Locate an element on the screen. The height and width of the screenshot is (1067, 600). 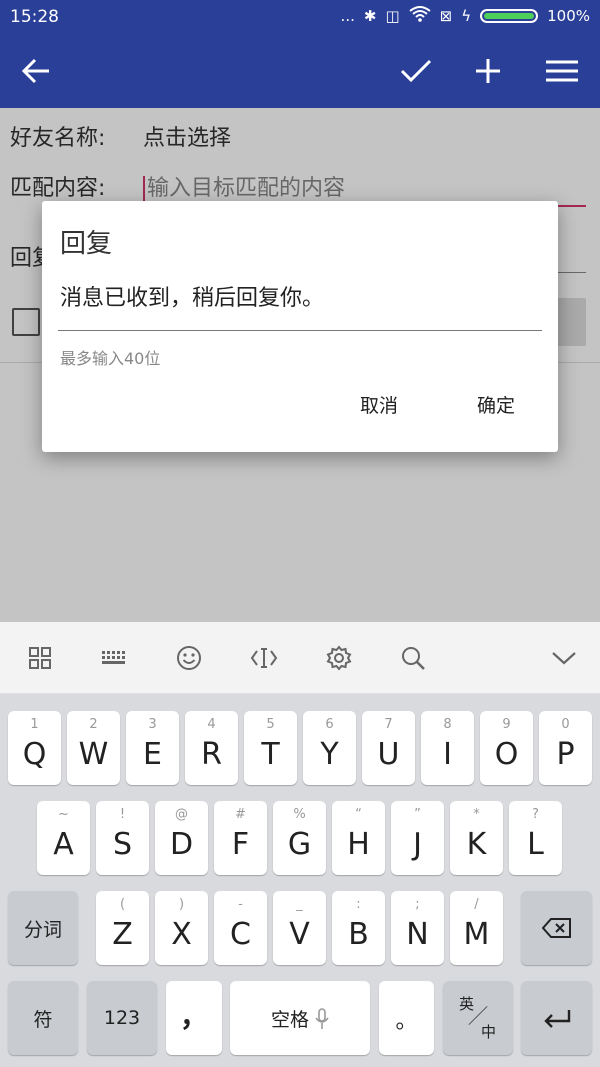
app-bar is located at coordinates (300, 70).